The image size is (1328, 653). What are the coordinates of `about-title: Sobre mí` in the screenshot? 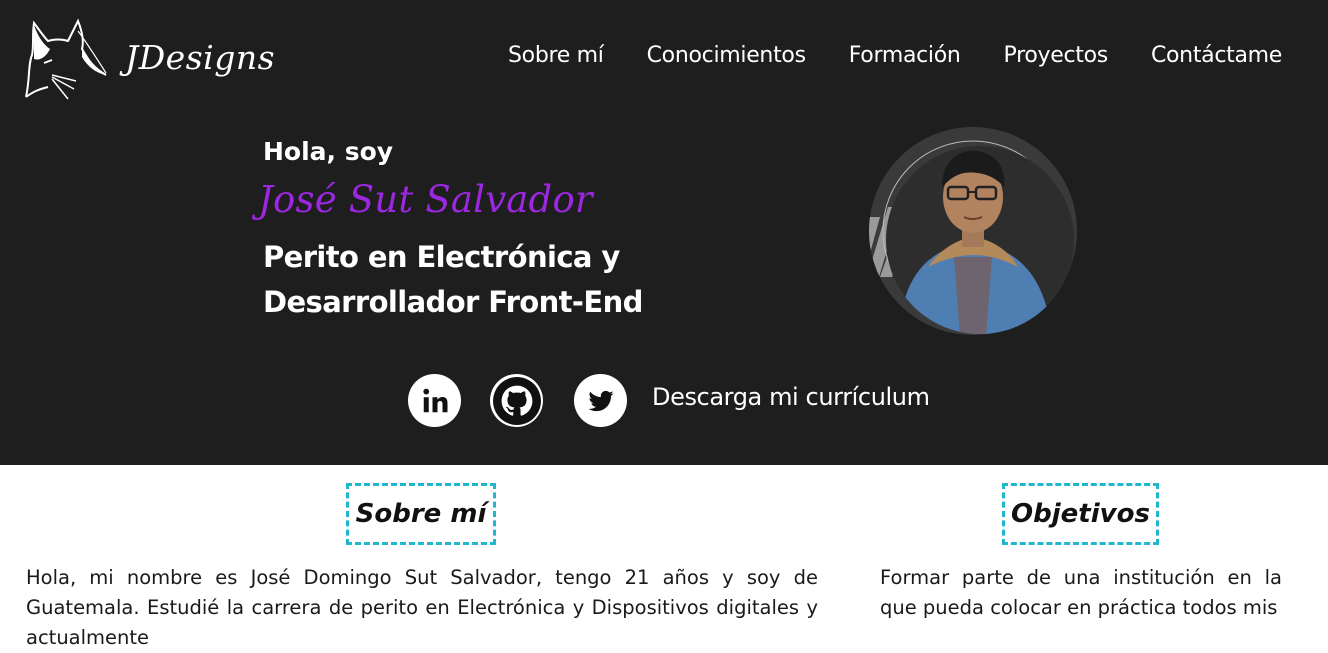 It's located at (421, 514).